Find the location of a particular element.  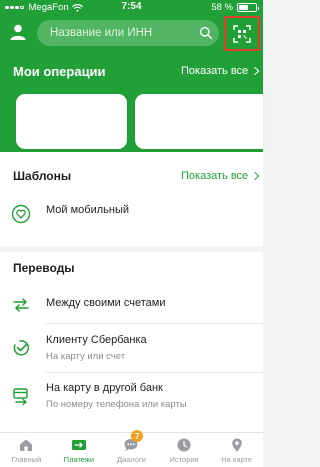

map-pin-icon is located at coordinates (236, 445).